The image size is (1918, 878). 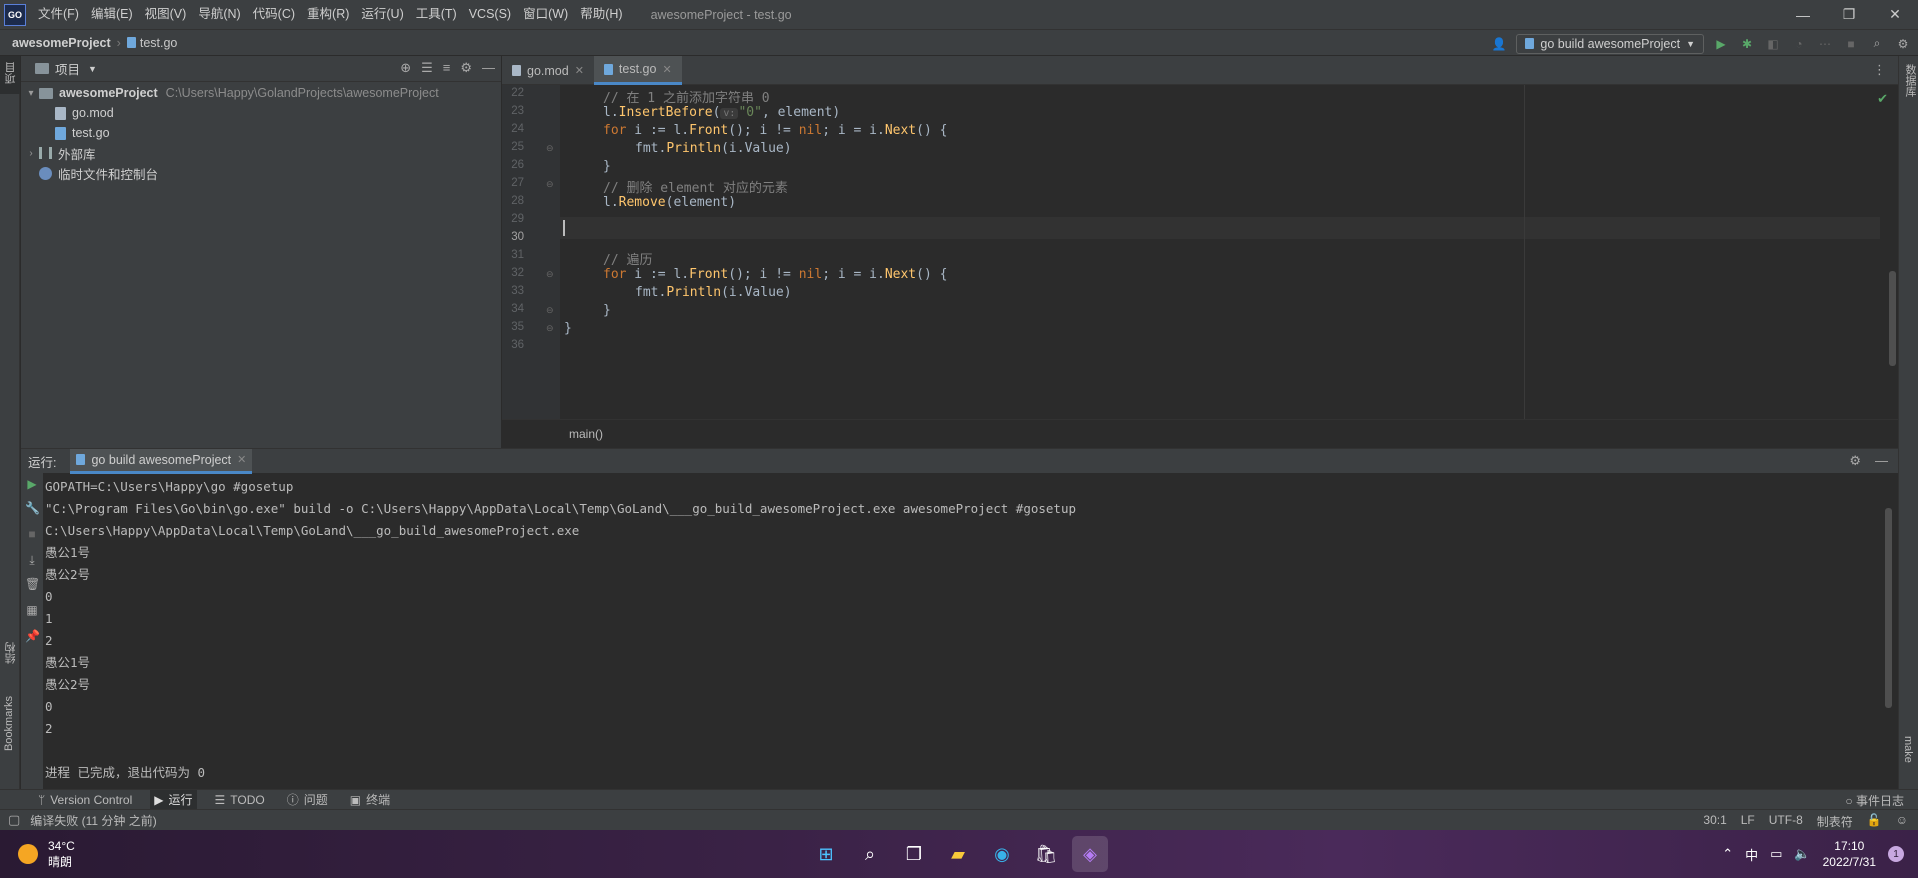 I want to click on tree-external-libs: › 外部库, so click(x=261, y=153).